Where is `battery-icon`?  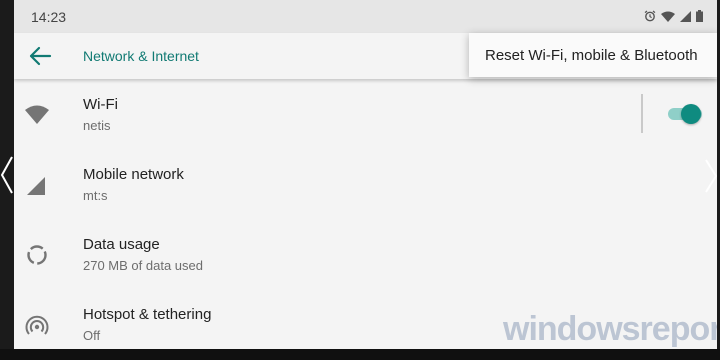 battery-icon is located at coordinates (699, 16).